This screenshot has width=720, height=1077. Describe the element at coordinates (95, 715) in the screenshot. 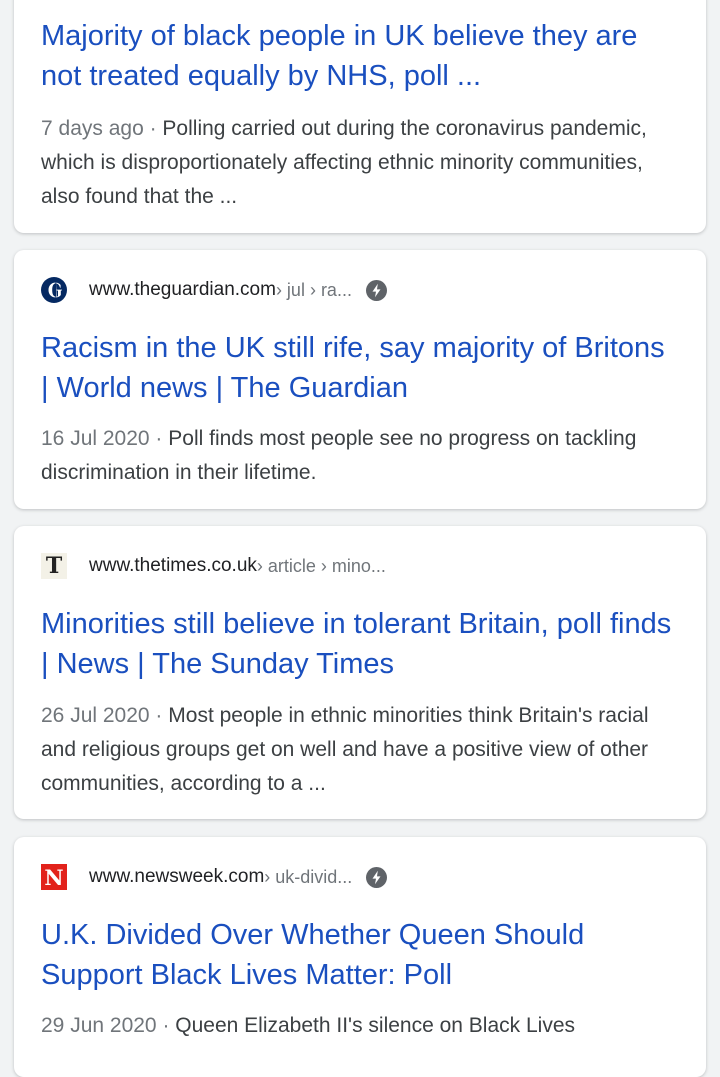

I see `result-date: 26 Jul 2020` at that location.